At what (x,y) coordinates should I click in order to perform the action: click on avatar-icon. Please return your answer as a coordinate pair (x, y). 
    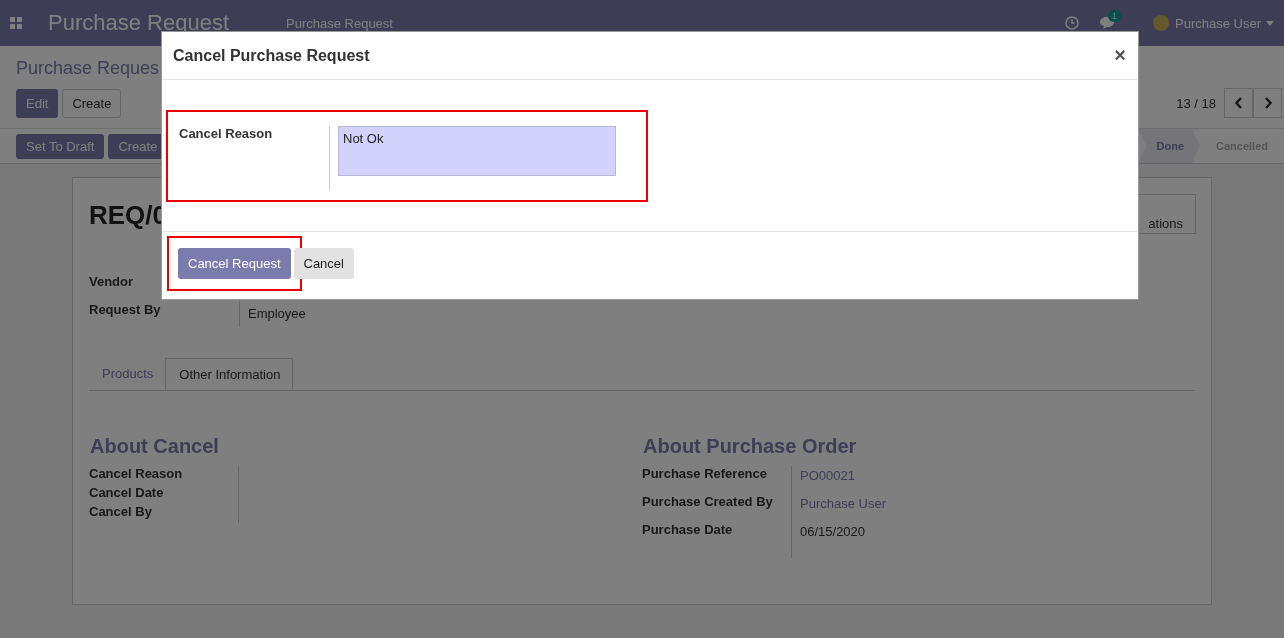
    Looking at the image, I should click on (1161, 23).